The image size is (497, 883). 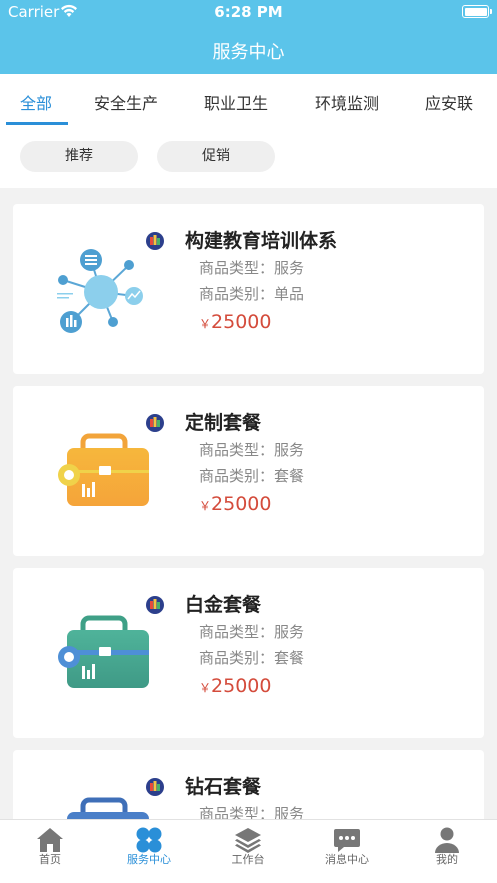 What do you see at coordinates (149, 859) in the screenshot?
I see `tabbar-label: 服务中心` at bounding box center [149, 859].